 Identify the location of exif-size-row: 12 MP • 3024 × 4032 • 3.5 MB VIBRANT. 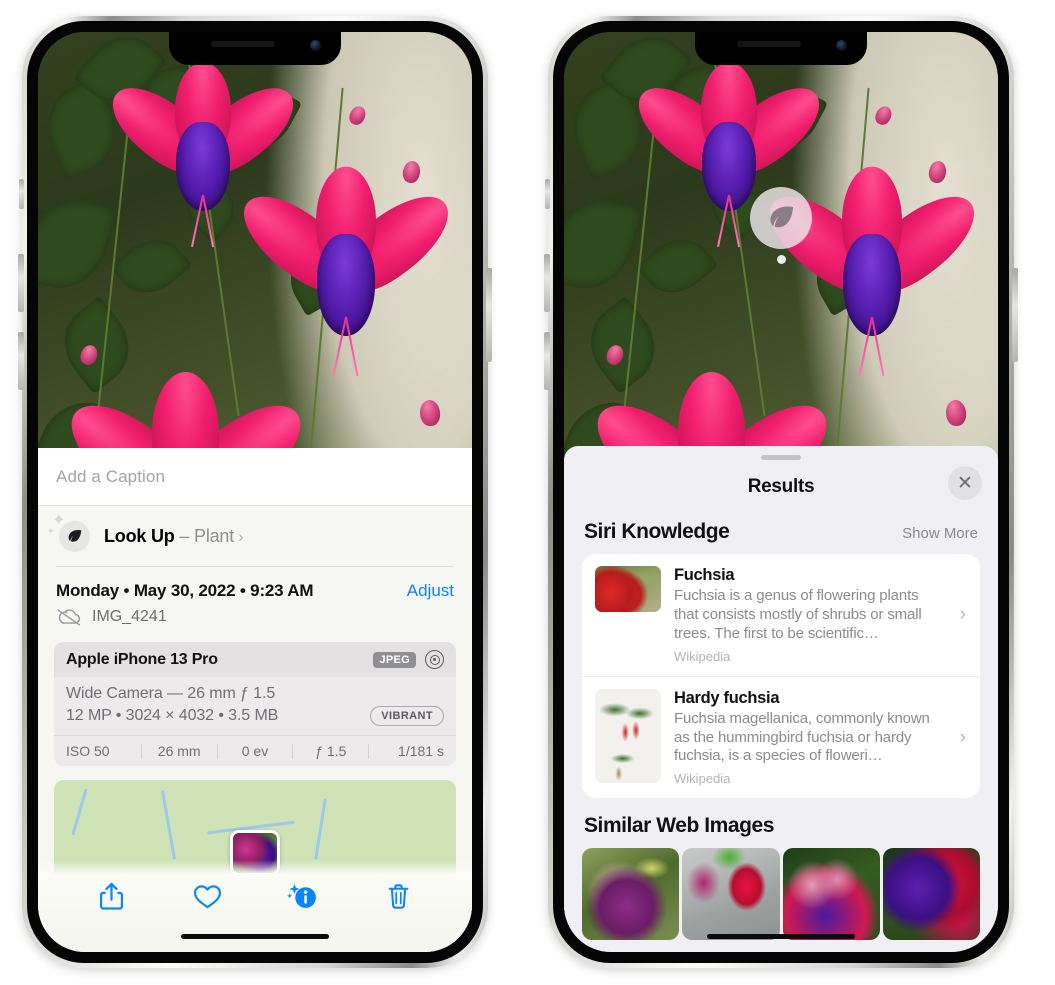
(255, 716).